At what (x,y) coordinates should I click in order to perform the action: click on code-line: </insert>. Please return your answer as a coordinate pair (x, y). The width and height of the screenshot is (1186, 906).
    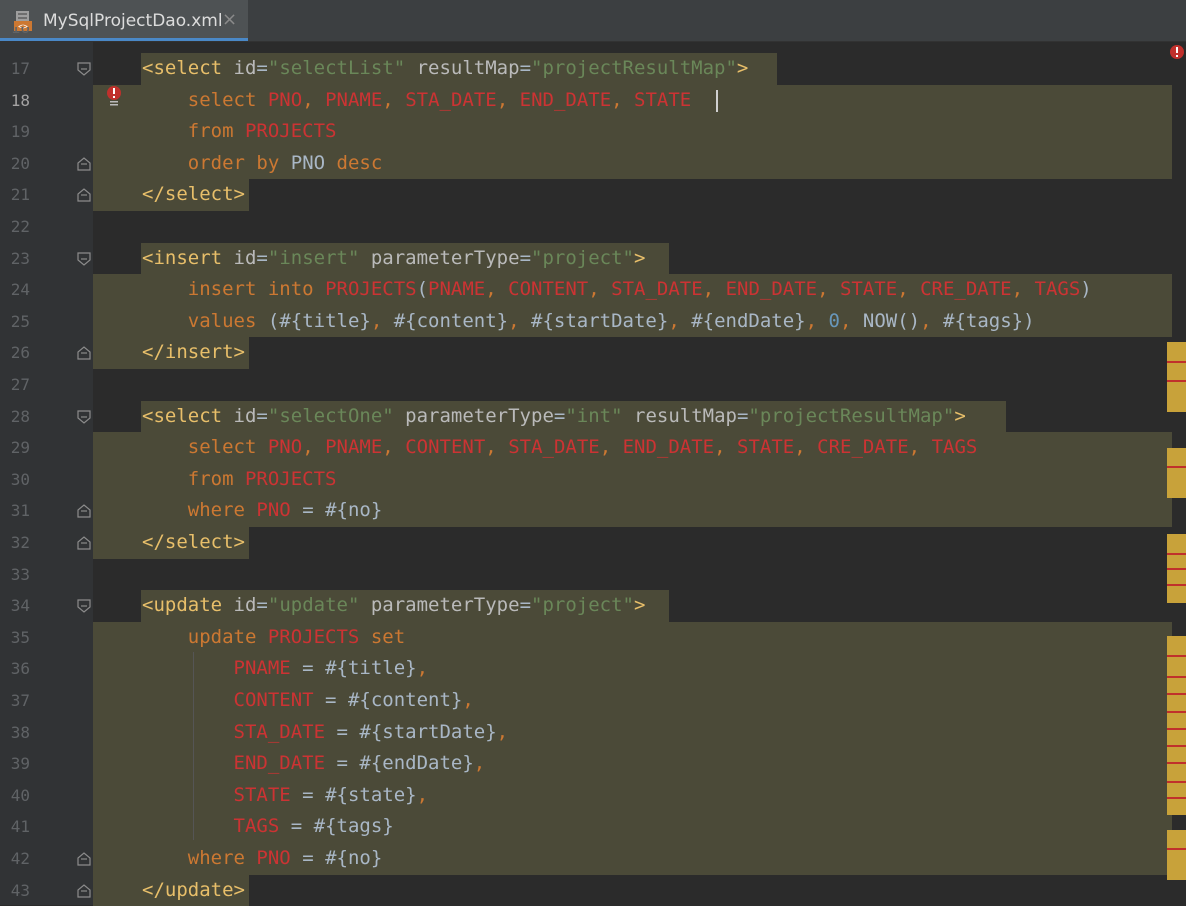
    Looking at the image, I should click on (193, 353).